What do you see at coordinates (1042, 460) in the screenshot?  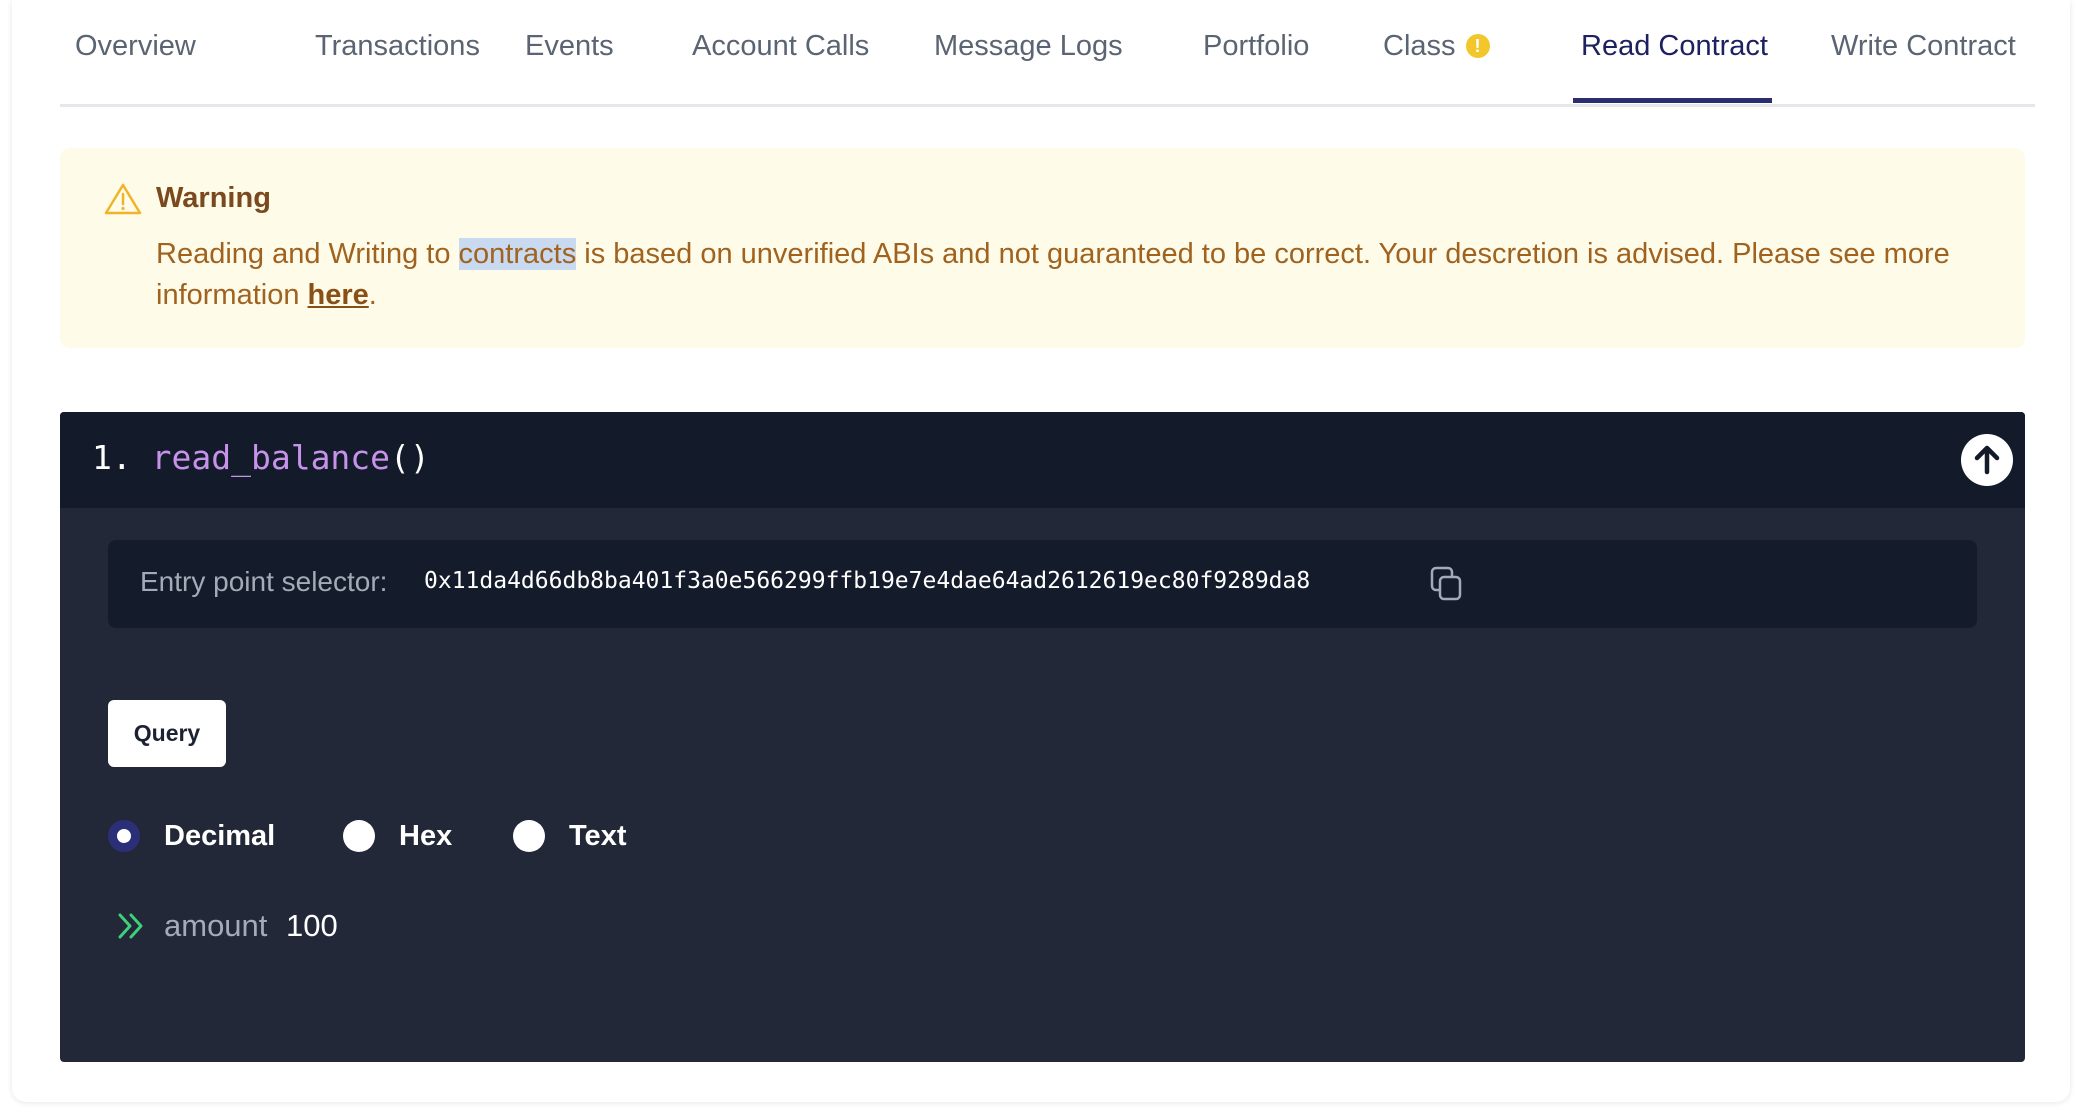 I see `function-header: 1. read_balance()` at bounding box center [1042, 460].